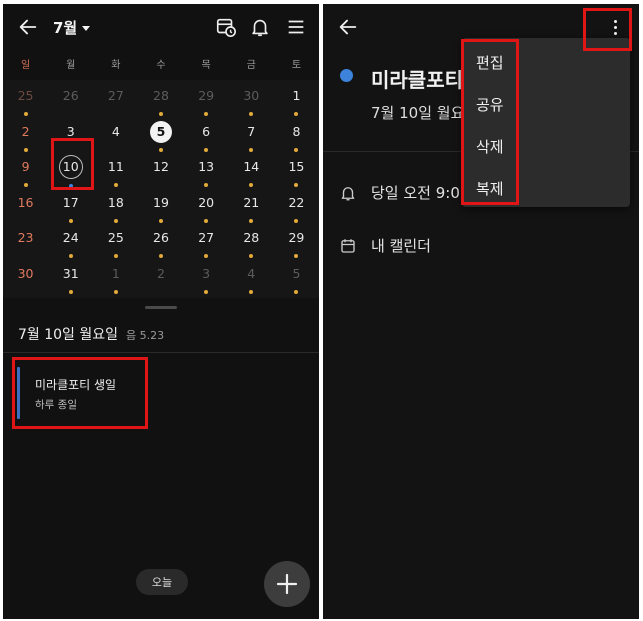 The height and width of the screenshot is (621, 643). I want to click on calendar-day: 20, so click(206, 212).